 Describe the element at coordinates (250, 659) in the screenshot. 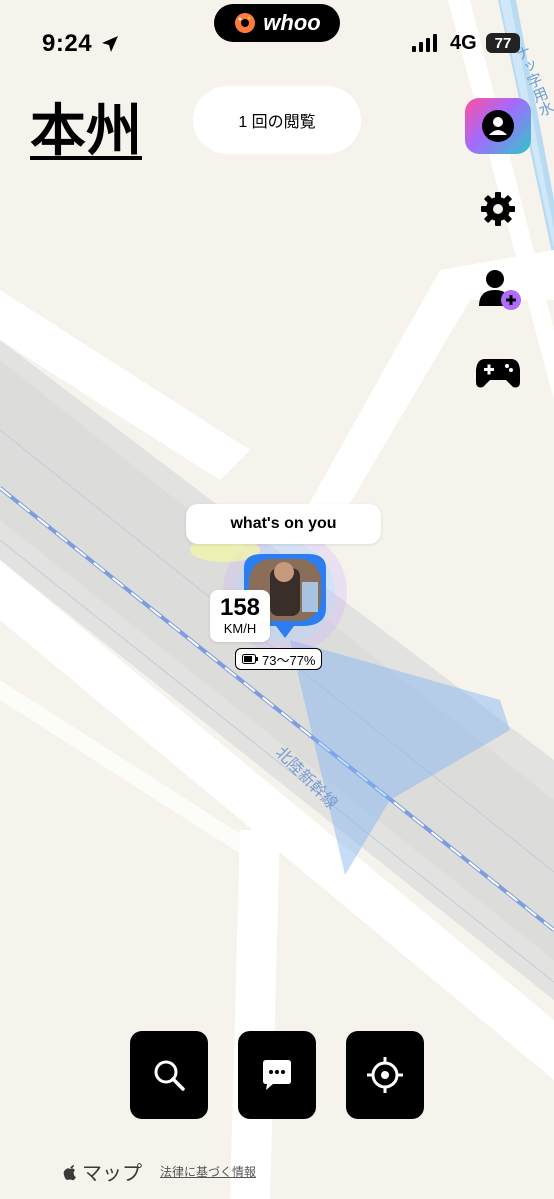

I see `battery-icon` at that location.